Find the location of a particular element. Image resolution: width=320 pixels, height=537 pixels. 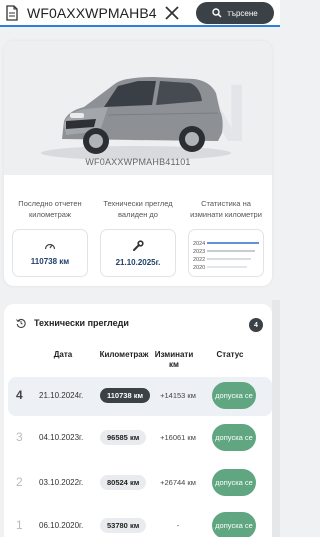

row-diff: +16061 км is located at coordinates (178, 437).